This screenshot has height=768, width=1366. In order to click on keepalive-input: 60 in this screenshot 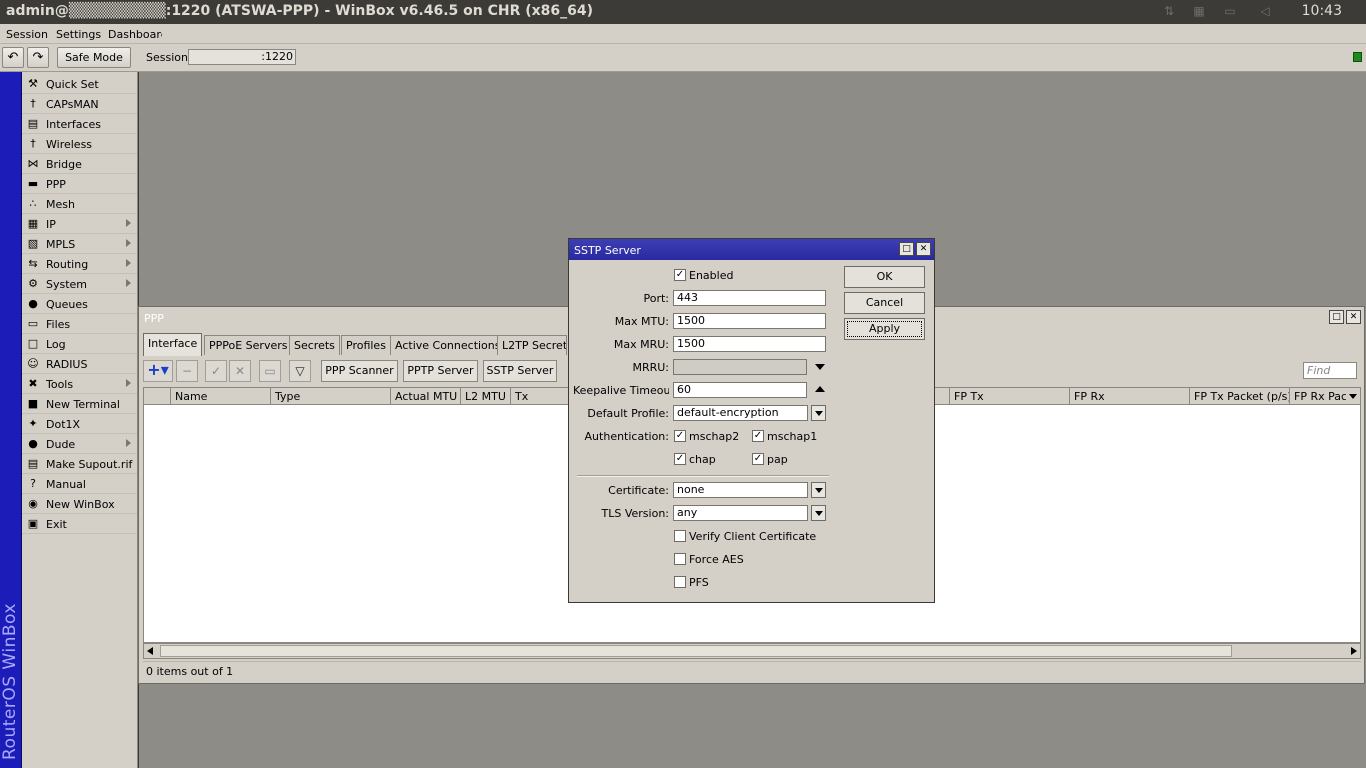, I will do `click(740, 390)`.